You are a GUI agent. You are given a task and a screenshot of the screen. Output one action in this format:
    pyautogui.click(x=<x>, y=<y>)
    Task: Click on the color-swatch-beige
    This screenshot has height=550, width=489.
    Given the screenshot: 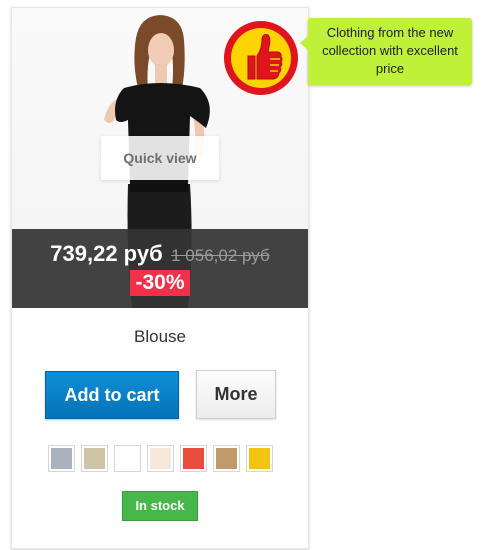 What is the action you would take?
    pyautogui.click(x=160, y=458)
    